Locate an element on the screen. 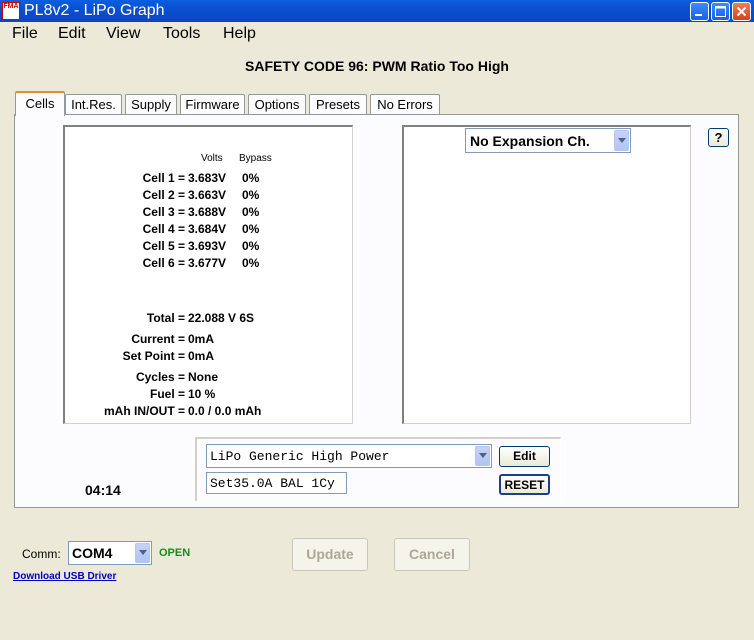 The width and height of the screenshot is (754, 640). maximize-icon is located at coordinates (720, 11).